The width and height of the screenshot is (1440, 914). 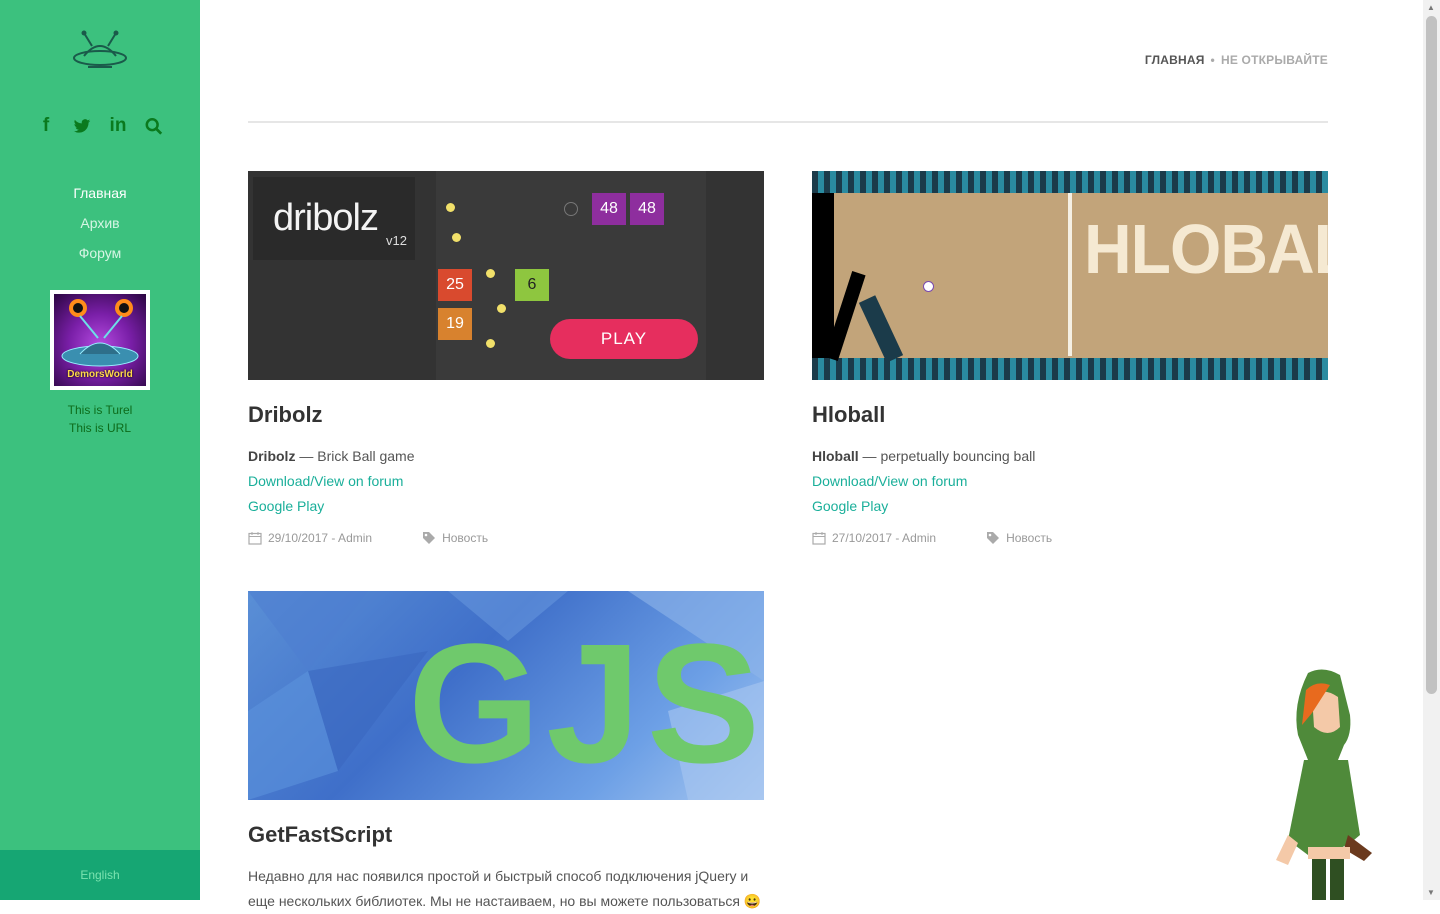 I want to click on tagline-line-2: This is URL, so click(x=99, y=428).